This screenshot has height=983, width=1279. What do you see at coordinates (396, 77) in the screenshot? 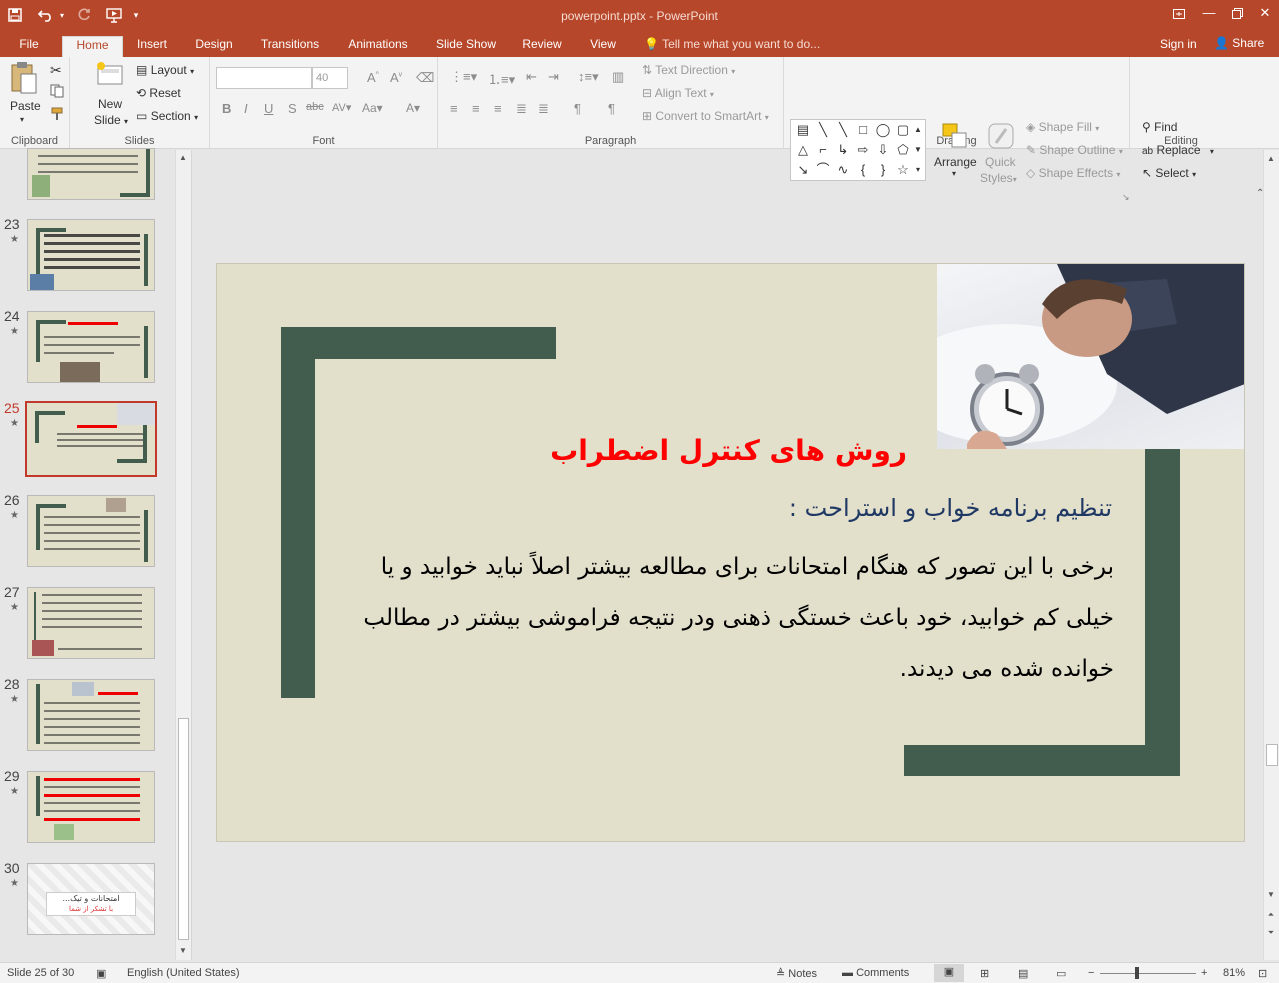
I see `decrease-font-icon: Av` at bounding box center [396, 77].